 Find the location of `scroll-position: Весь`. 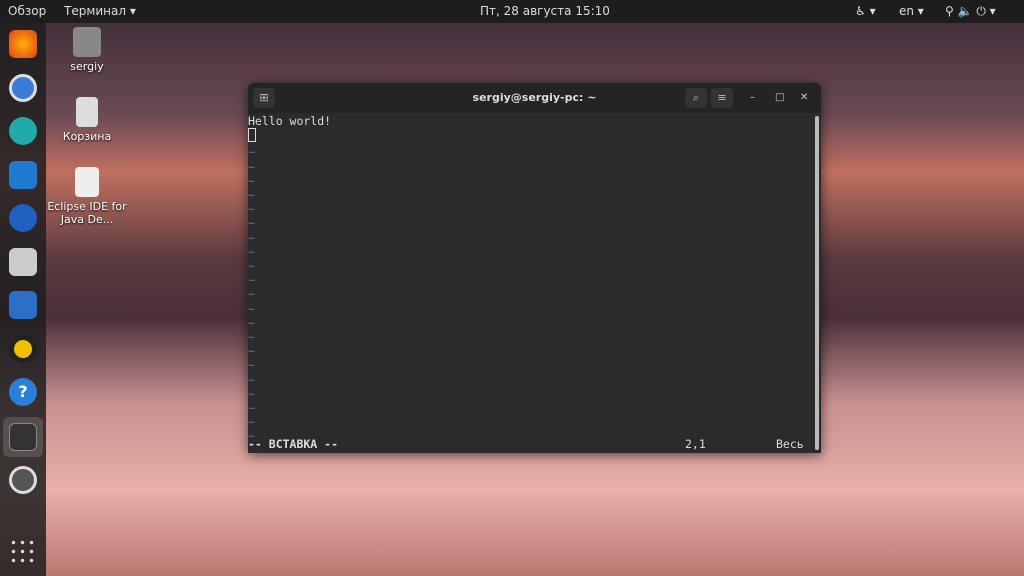

scroll-position: Весь is located at coordinates (790, 444).